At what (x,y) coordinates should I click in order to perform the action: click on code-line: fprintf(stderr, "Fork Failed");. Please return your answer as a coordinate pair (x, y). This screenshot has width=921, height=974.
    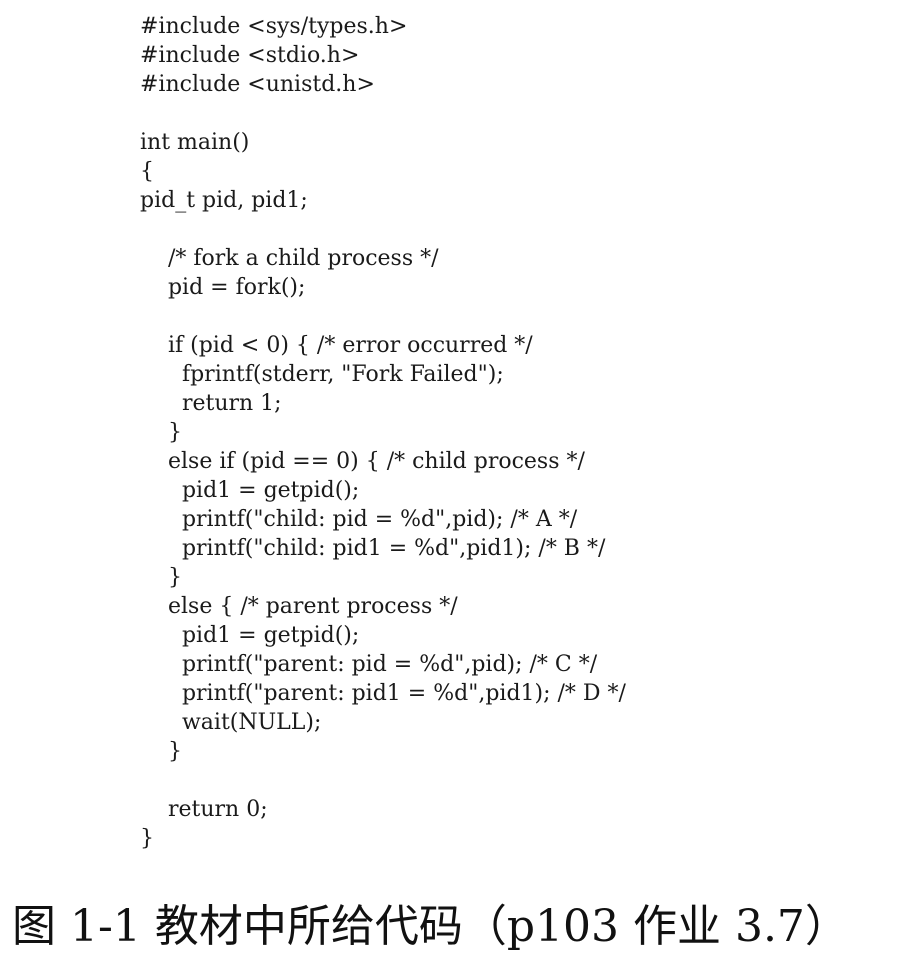
    Looking at the image, I should click on (322, 374).